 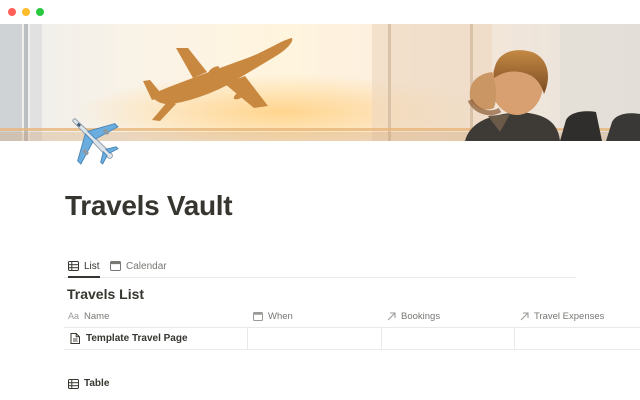 What do you see at coordinates (40, 12) in the screenshot?
I see `zoom-window-button` at bounding box center [40, 12].